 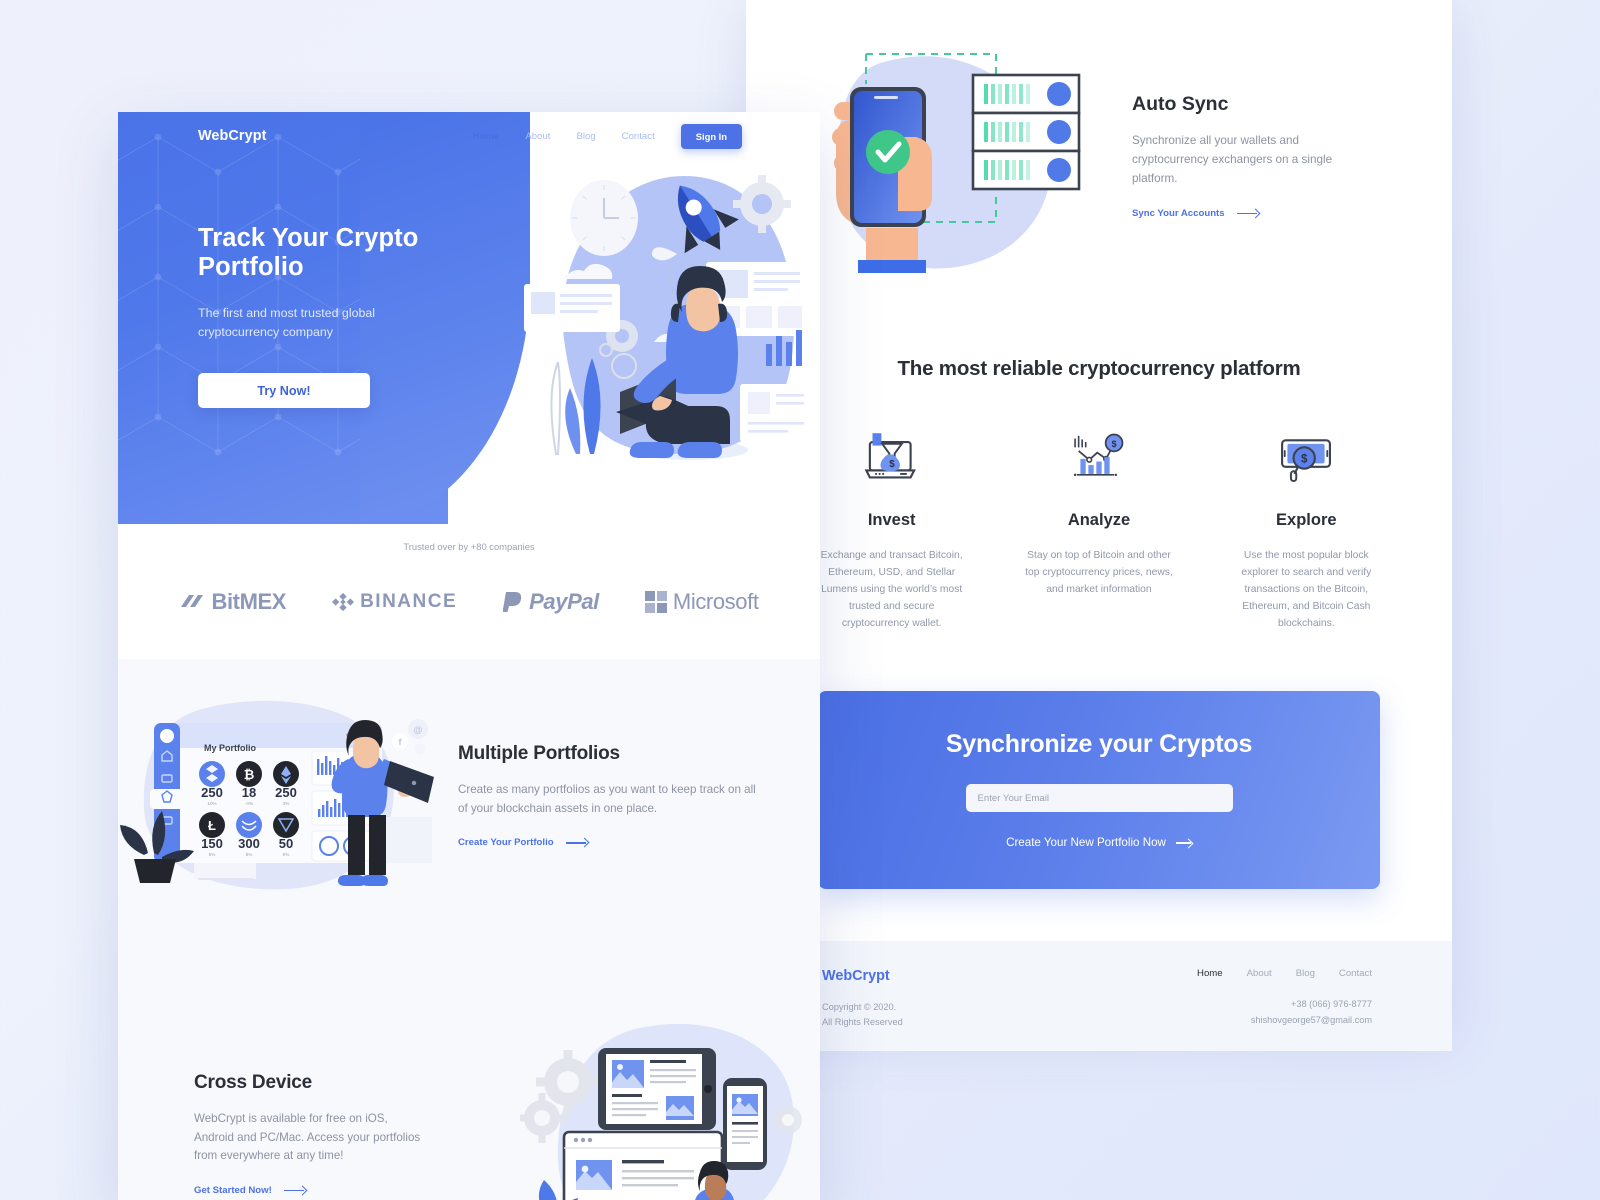 What do you see at coordinates (585, 136) in the screenshot?
I see `nav-link-blog: Blog` at bounding box center [585, 136].